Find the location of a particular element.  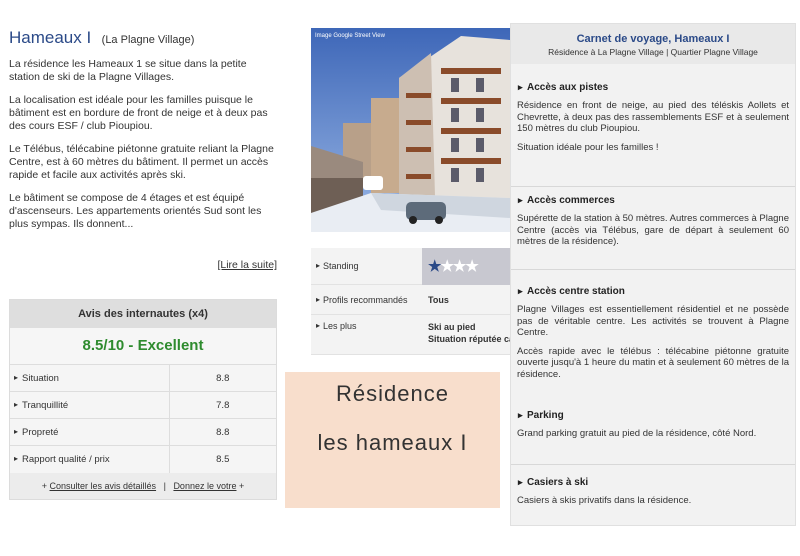

plus-label: Les plus is located at coordinates (366, 337).